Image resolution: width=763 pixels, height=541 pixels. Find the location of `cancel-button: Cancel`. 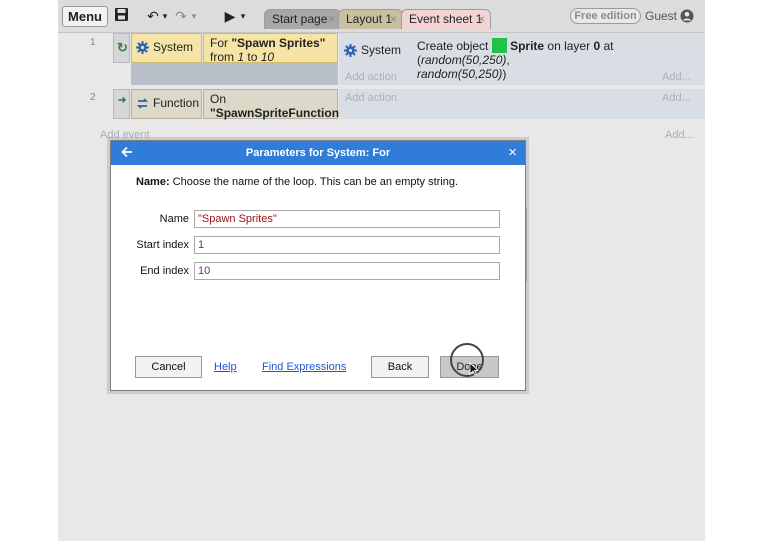

cancel-button: Cancel is located at coordinates (168, 367).